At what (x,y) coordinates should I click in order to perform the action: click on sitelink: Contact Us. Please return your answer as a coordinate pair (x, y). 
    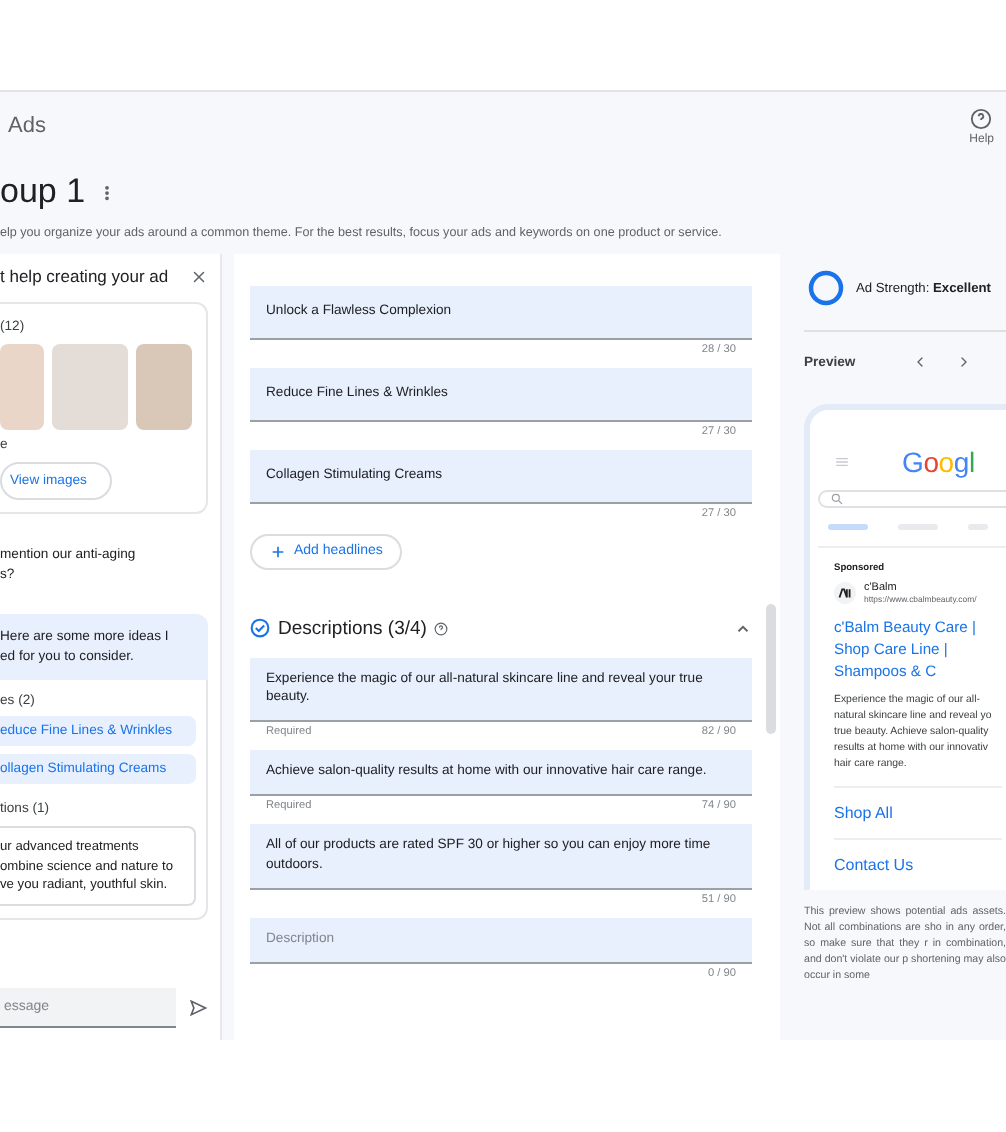
    Looking at the image, I should click on (918, 864).